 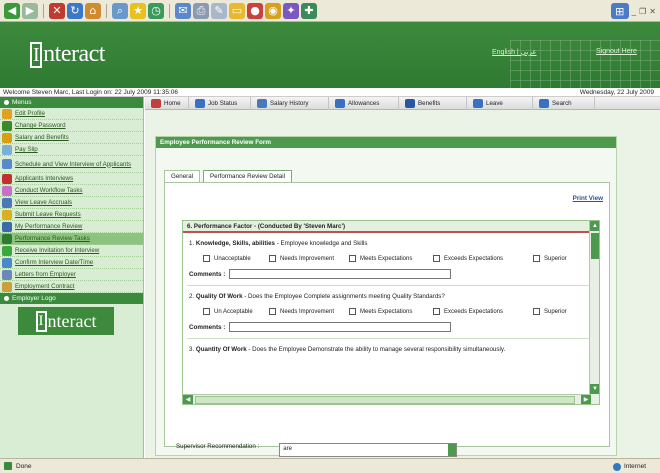 I want to click on payslip-icon, so click(x=7, y=149).